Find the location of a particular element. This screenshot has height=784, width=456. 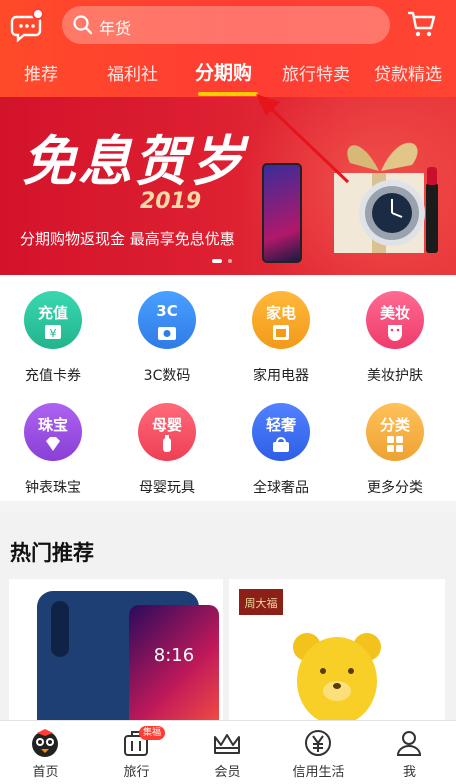

nav-label: 旅行 is located at coordinates (136, 772).